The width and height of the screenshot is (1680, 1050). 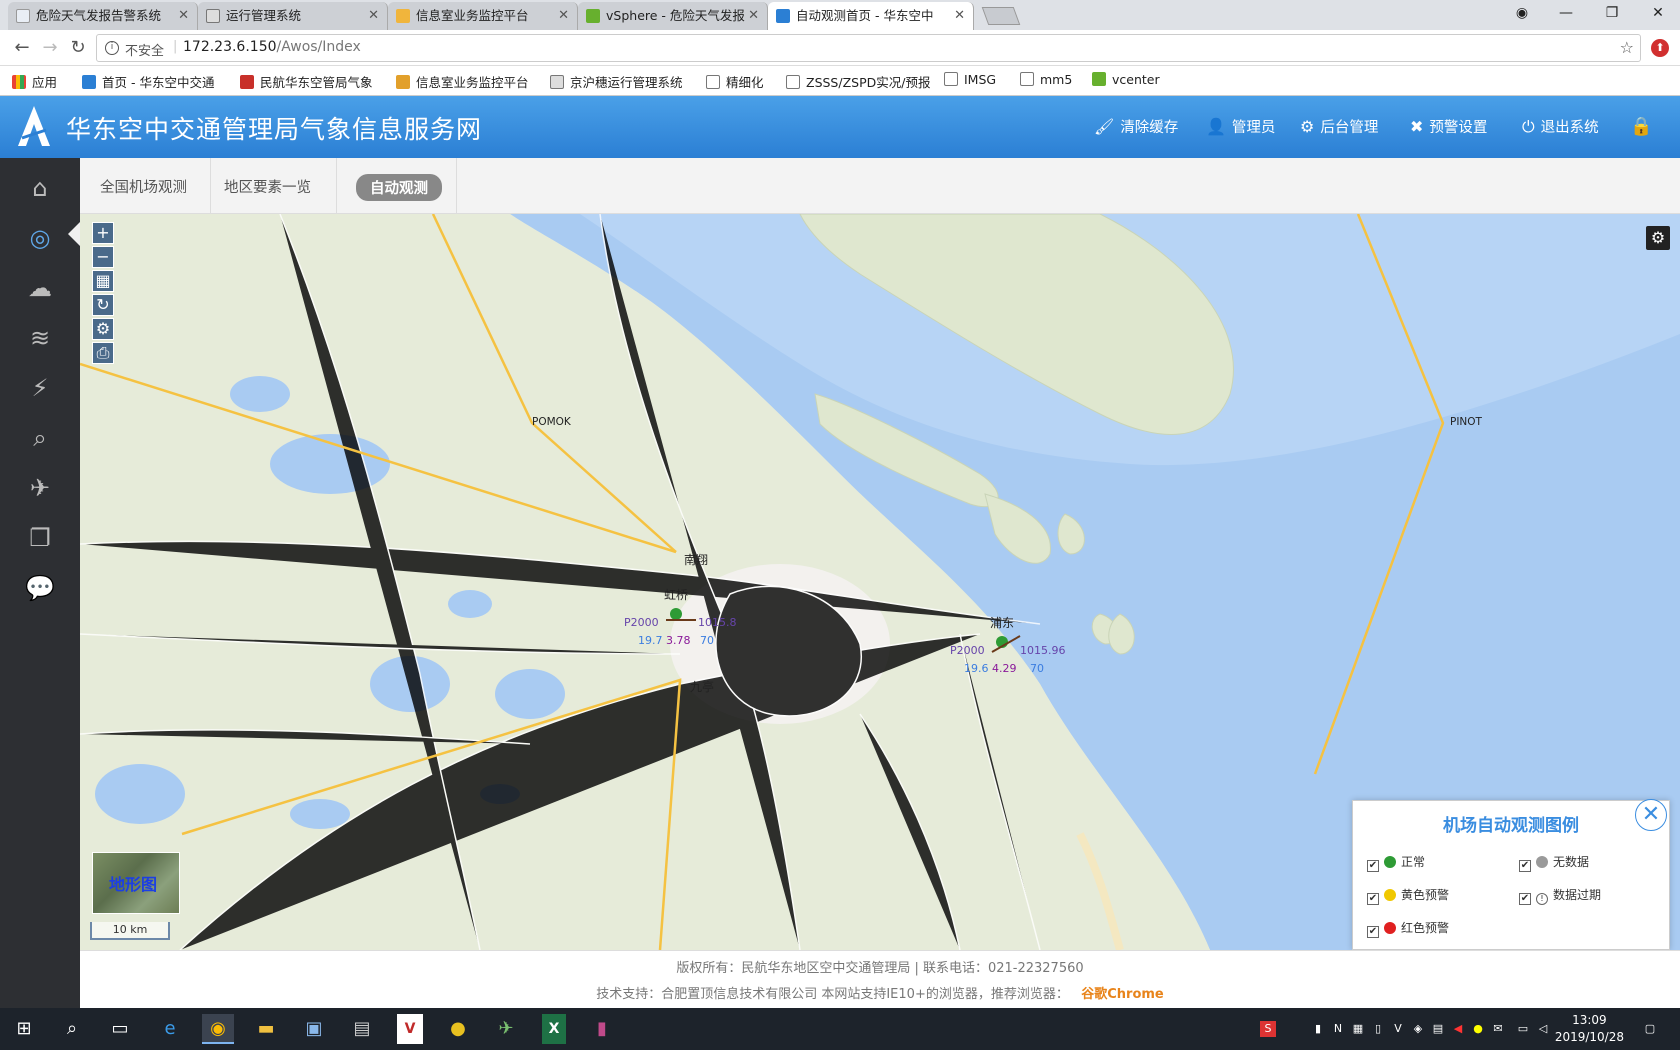 I want to click on browser-tab: 运行管理系统 ✕, so click(x=293, y=16).